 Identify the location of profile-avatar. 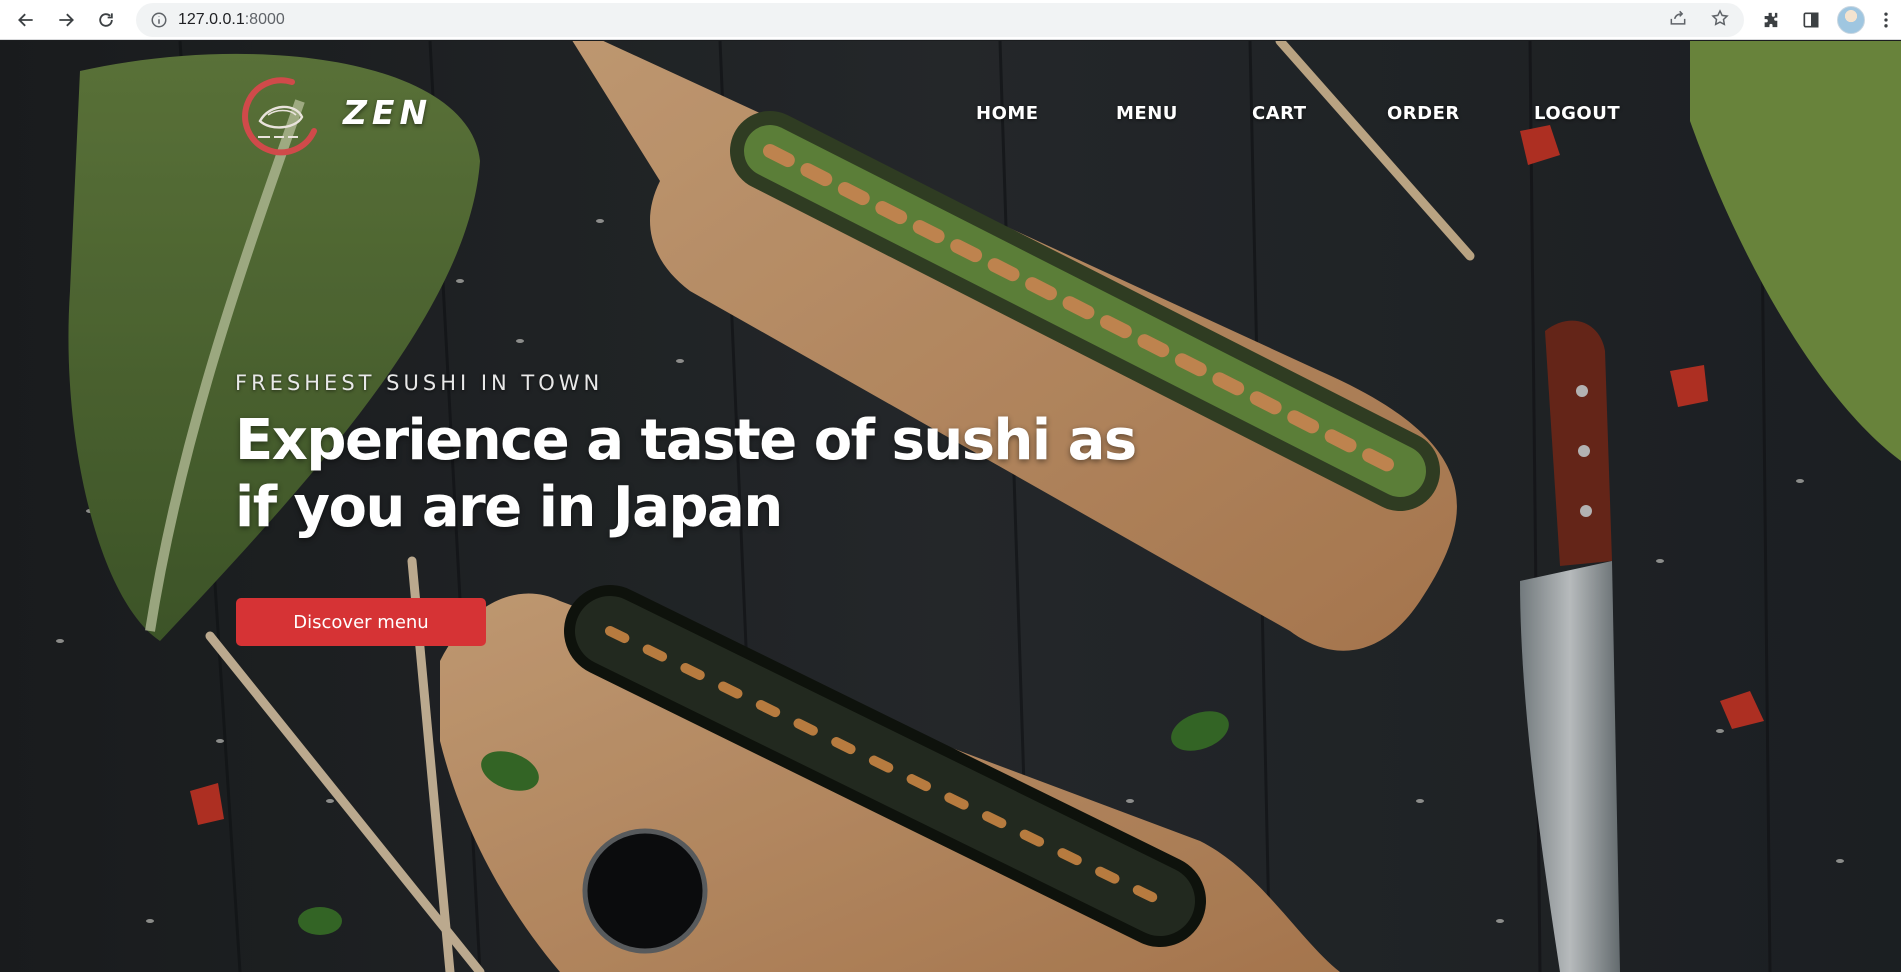
(1851, 20).